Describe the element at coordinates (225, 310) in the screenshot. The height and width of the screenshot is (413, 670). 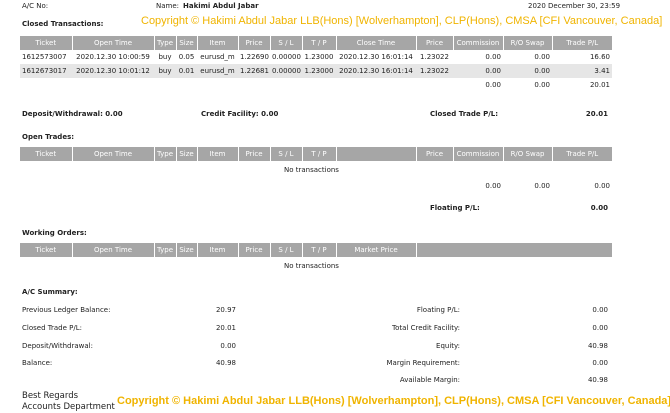
I see `summary-prev-ledger-value: 20.97` at that location.